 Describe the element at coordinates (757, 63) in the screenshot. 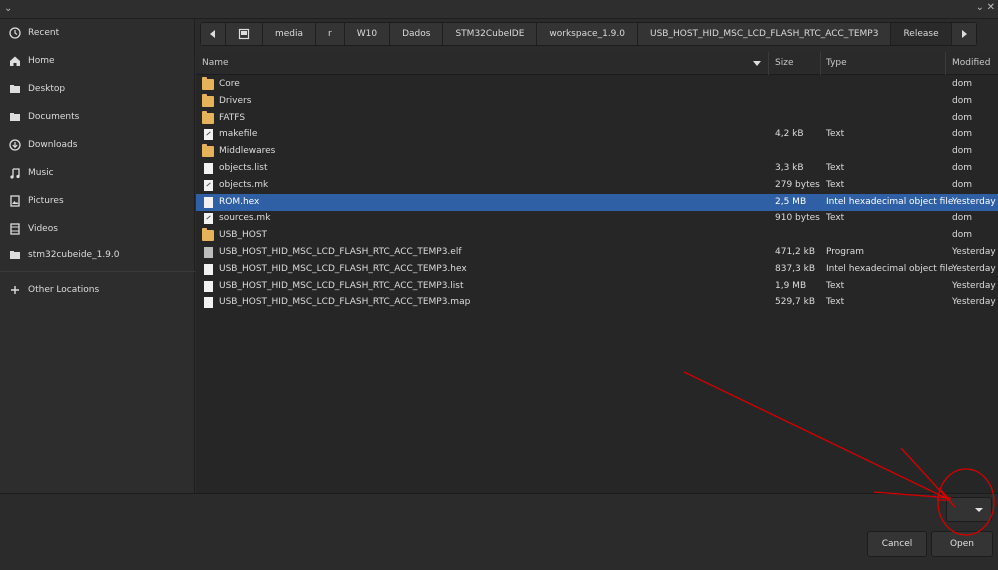

I see `sort-descending-icon` at that location.